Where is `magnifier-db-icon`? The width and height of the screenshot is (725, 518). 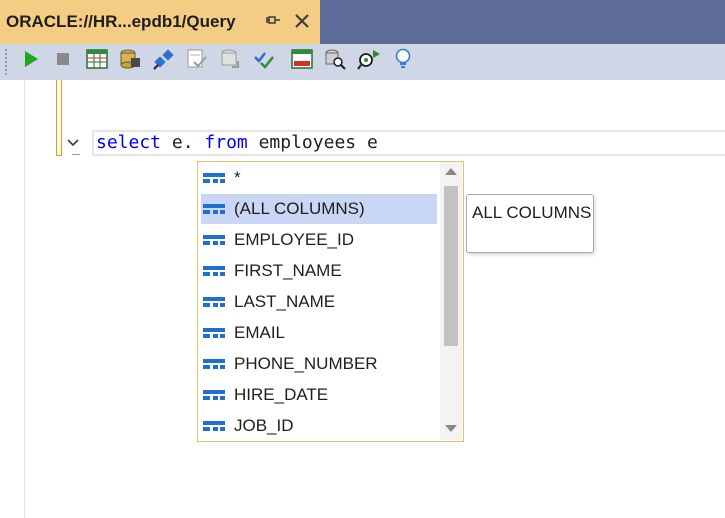
magnifier-db-icon is located at coordinates (335, 61).